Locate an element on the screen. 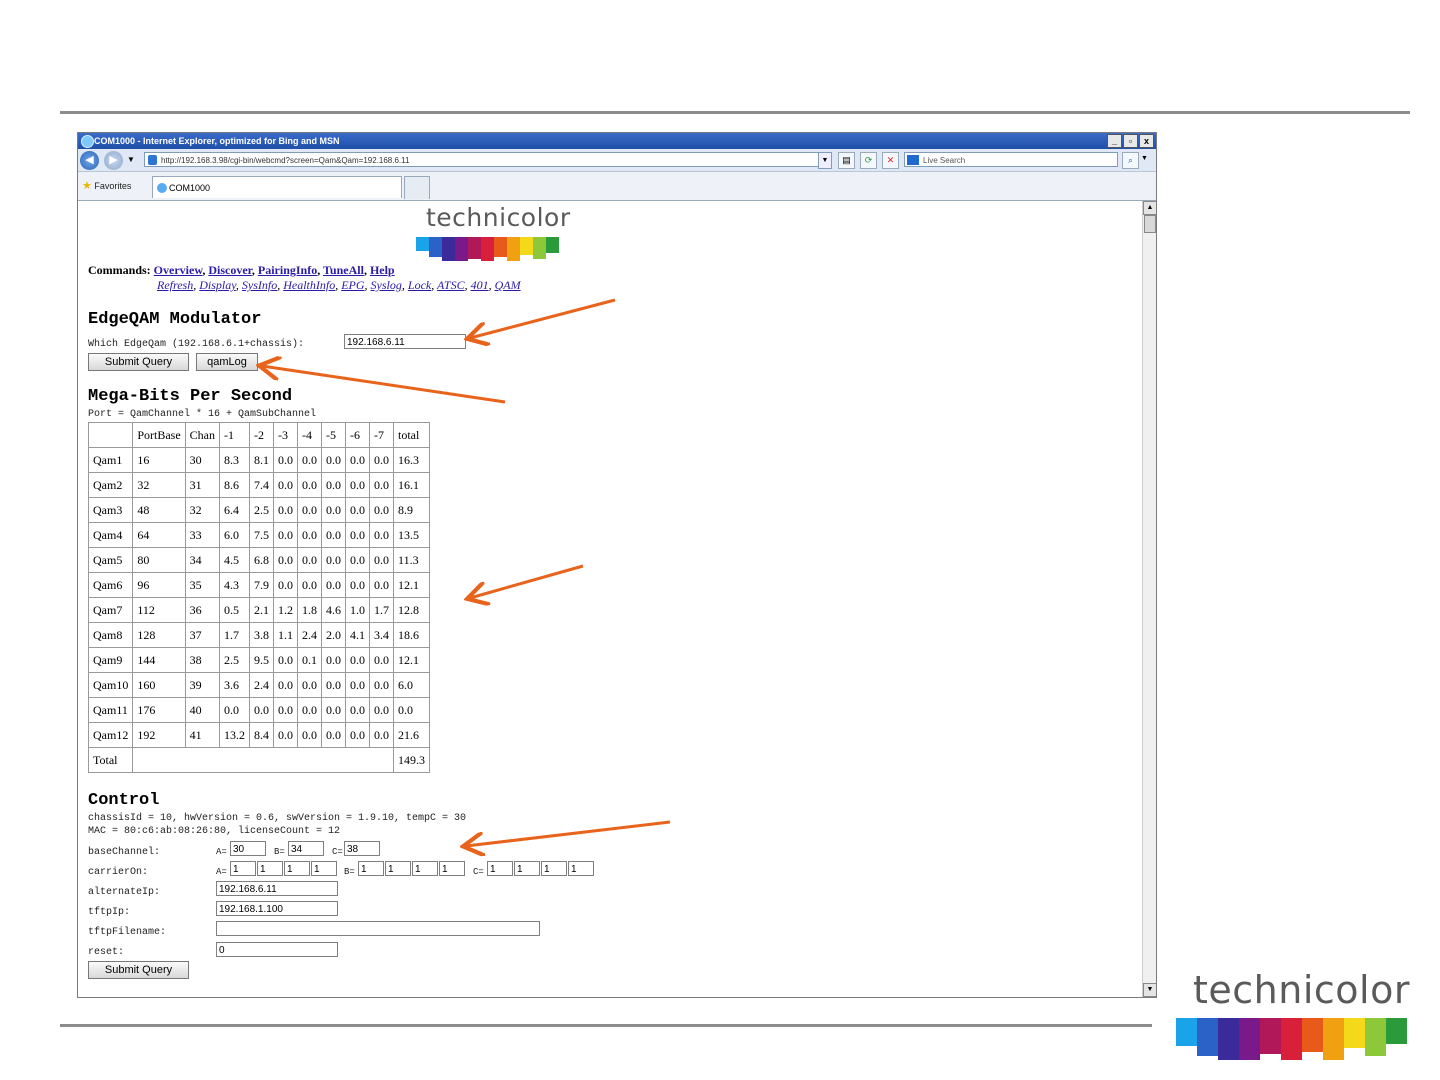 This screenshot has height=1080, width=1440. control-submit-button: Submit Query is located at coordinates (138, 970).